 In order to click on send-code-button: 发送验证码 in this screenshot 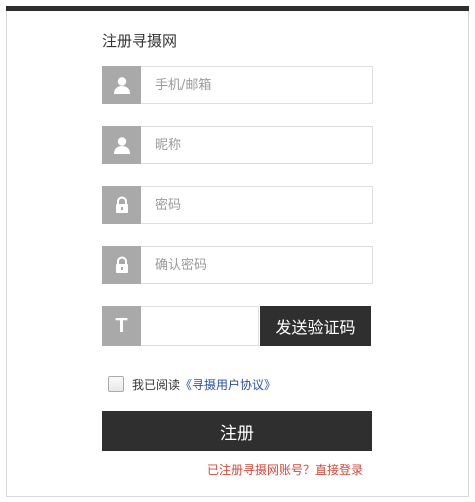, I will do `click(315, 326)`.